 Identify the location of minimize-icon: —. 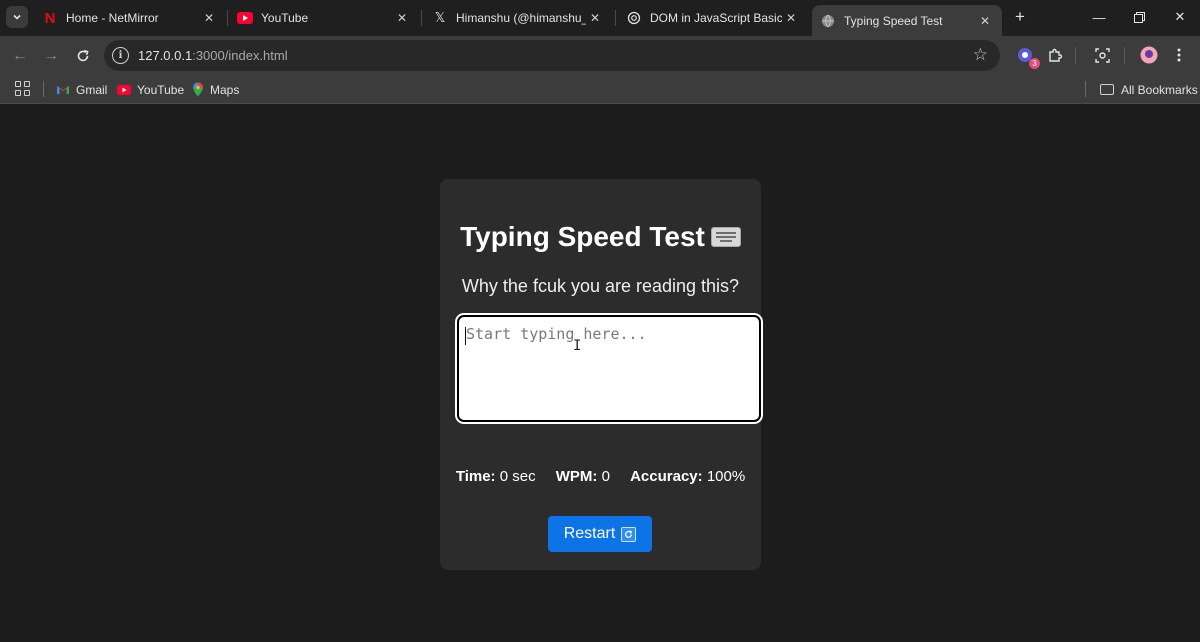
(1099, 17).